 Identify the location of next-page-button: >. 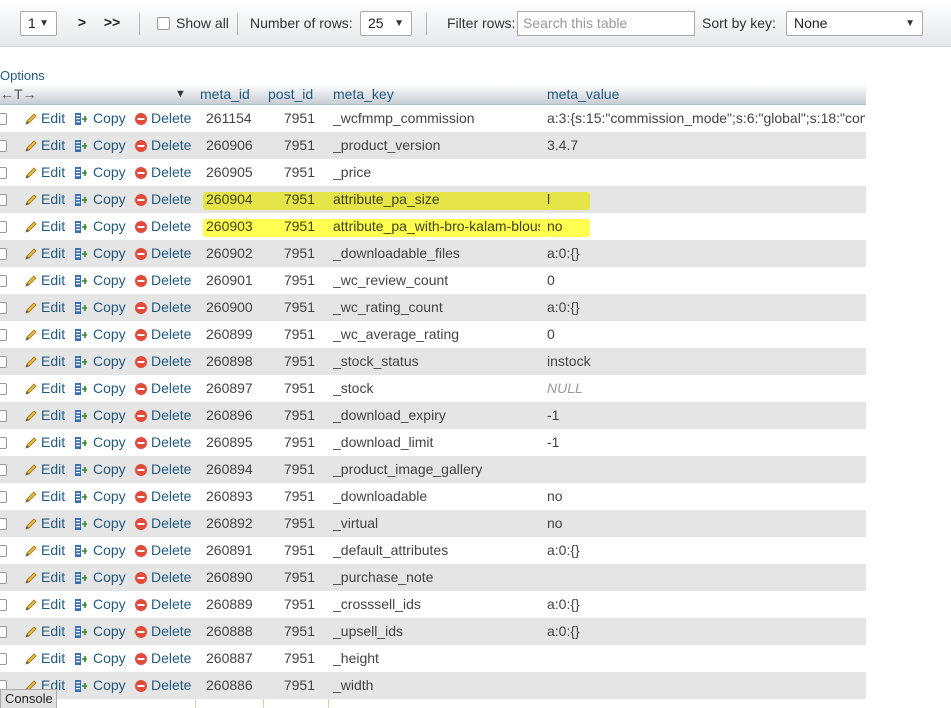
(82, 23).